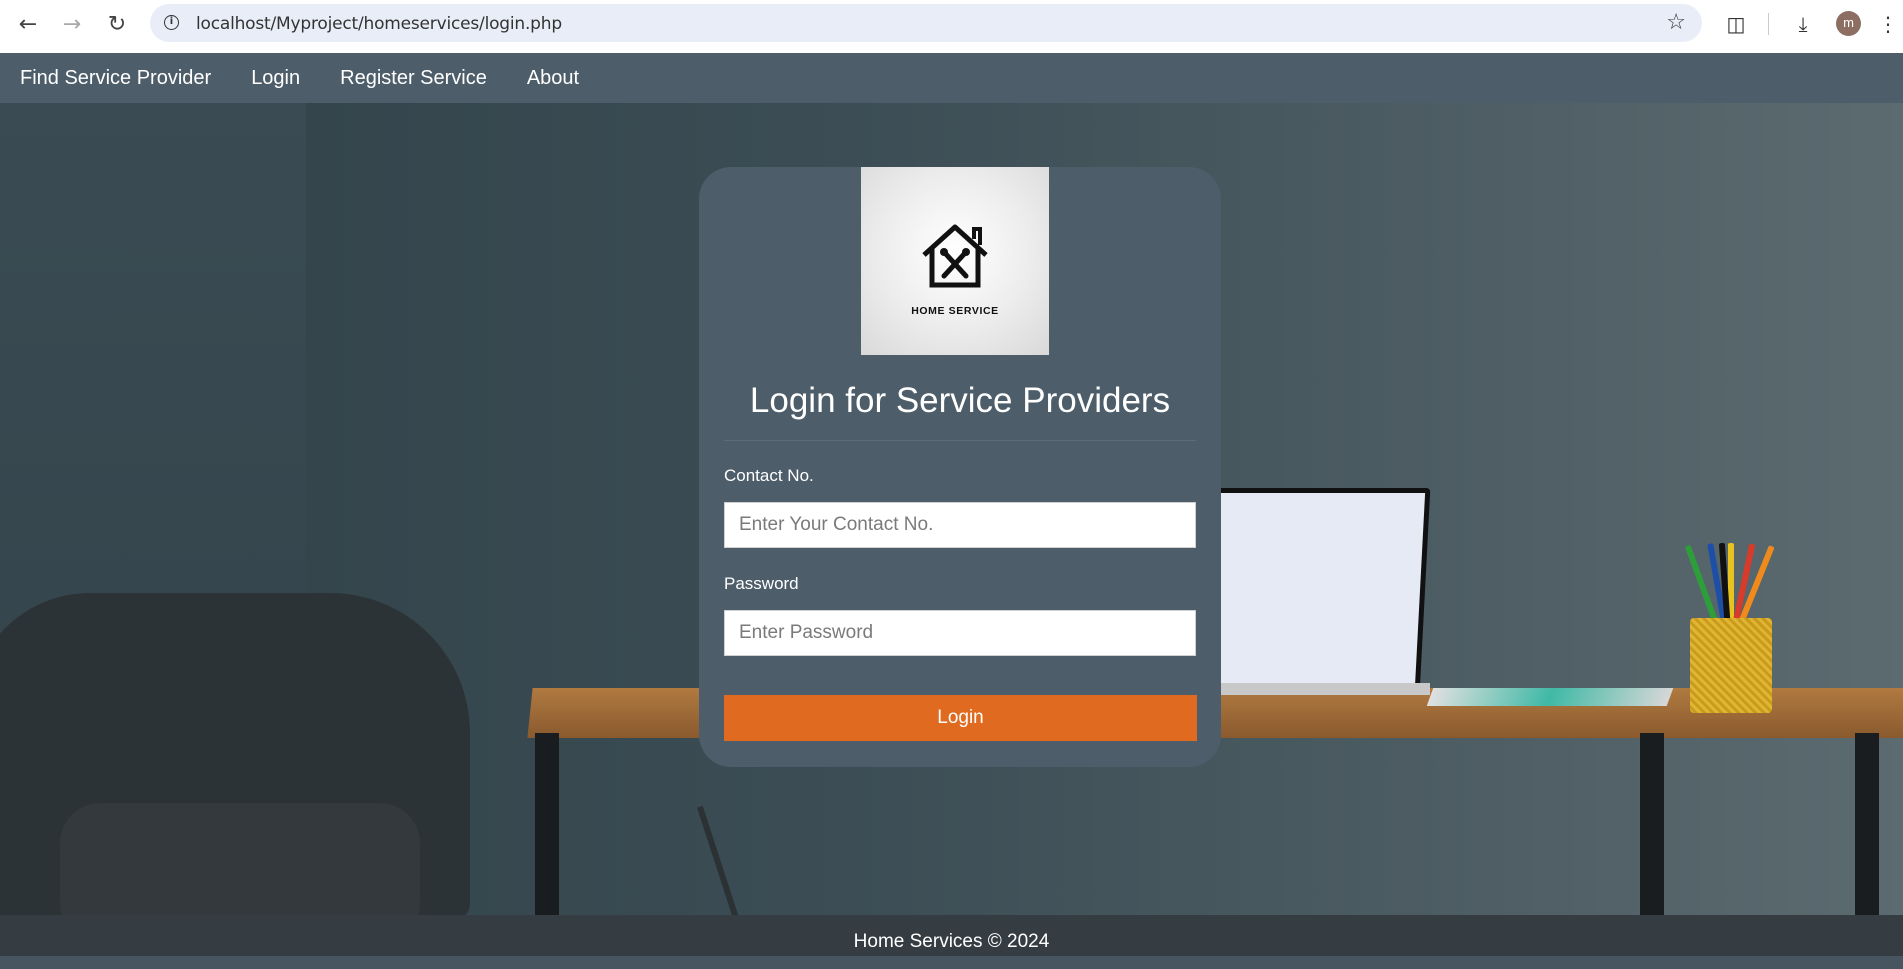 The width and height of the screenshot is (1903, 969). Describe the element at coordinates (1888, 24) in the screenshot. I see `menu-dots-icon: ⋮` at that location.